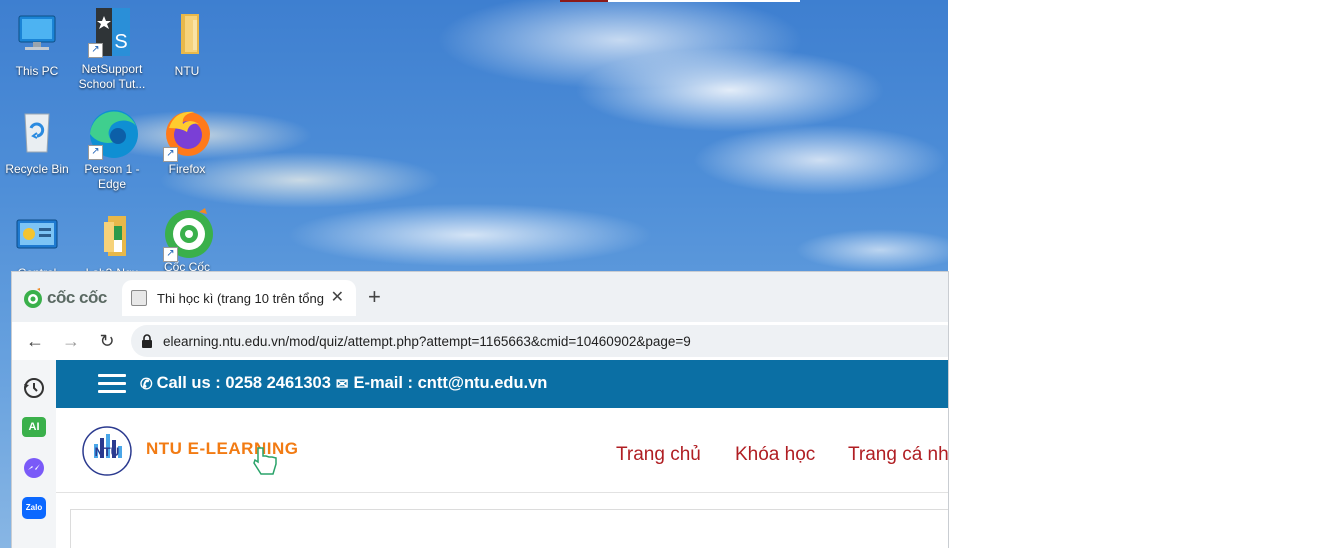 This screenshot has width=1338, height=548. What do you see at coordinates (37, 34) in the screenshot?
I see `computer-icon` at bounding box center [37, 34].